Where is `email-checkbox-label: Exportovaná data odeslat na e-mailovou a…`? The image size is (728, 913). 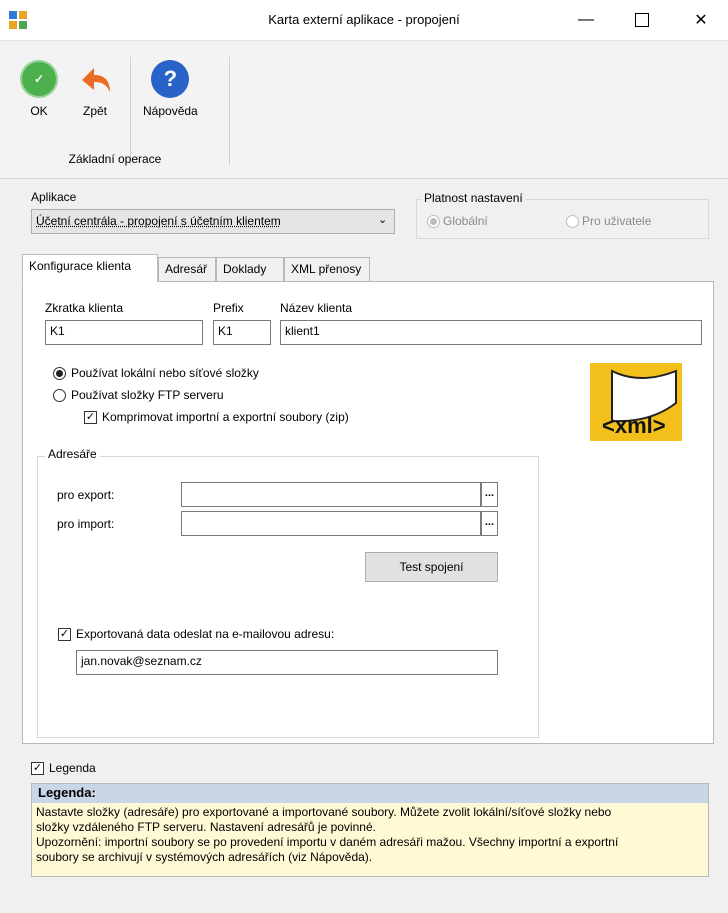
email-checkbox-label: Exportovaná data odeslat na e-mailovou a… is located at coordinates (205, 634).